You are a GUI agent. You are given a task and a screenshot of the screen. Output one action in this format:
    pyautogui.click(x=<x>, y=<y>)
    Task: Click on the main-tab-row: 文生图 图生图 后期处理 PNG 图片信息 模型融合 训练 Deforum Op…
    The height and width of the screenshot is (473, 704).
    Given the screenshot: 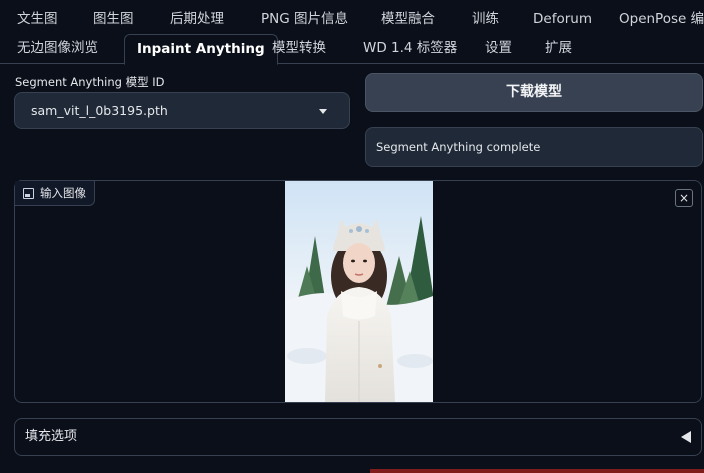 What is the action you would take?
    pyautogui.click(x=352, y=19)
    